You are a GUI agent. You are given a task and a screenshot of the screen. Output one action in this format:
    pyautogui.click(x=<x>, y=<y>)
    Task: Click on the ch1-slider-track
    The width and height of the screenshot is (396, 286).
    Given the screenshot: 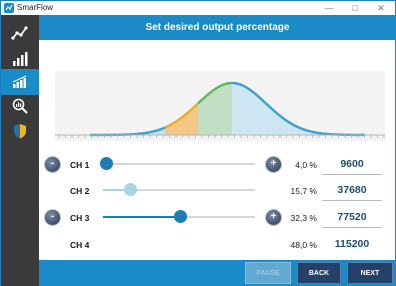 What is the action you would take?
    pyautogui.click(x=179, y=164)
    